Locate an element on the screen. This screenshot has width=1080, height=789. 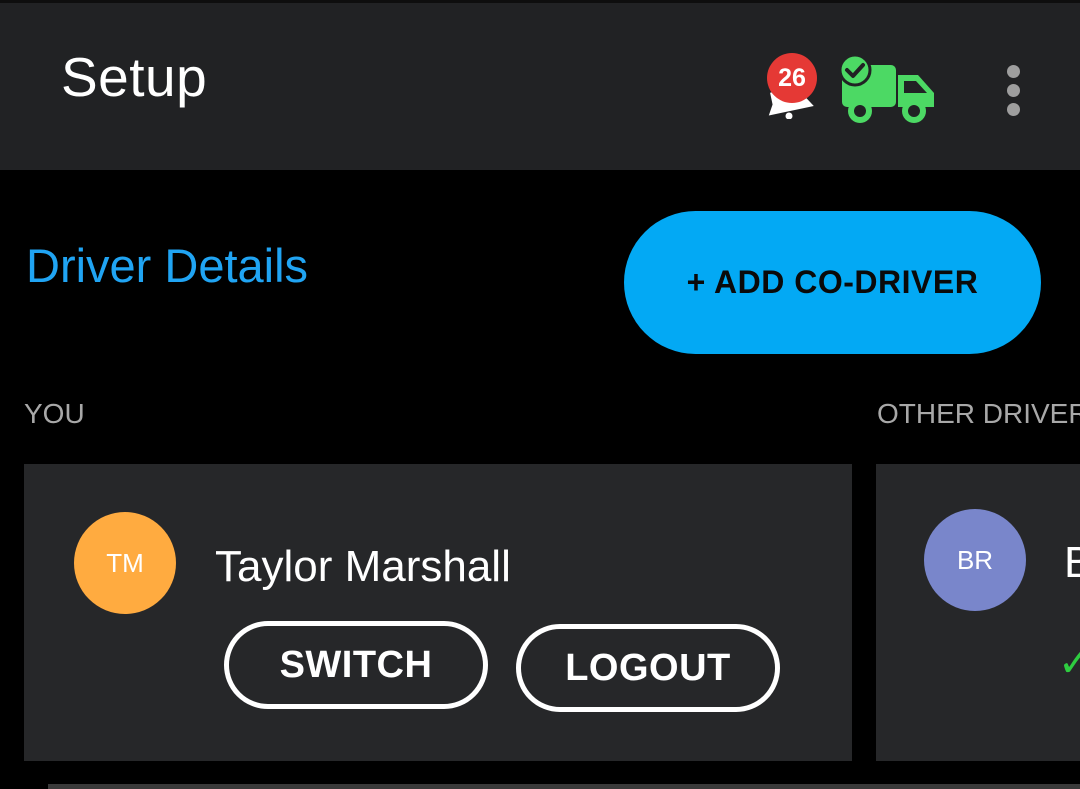
truck-check-icon is located at coordinates (888, 90).